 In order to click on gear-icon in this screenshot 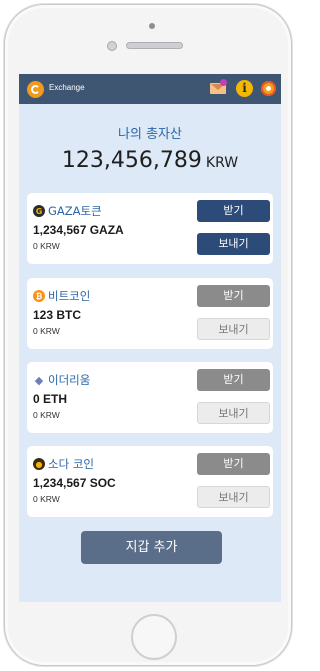, I will do `click(268, 88)`.